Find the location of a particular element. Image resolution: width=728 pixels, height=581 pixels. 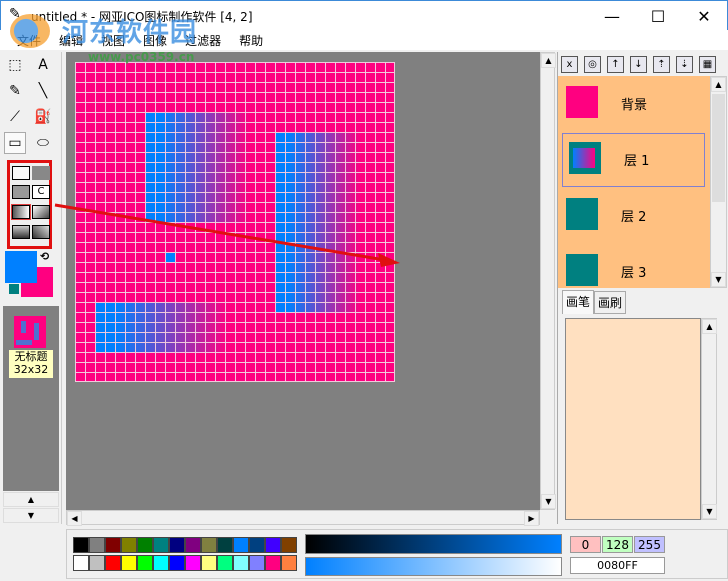

annotation-arrow is located at coordinates (227, 235).